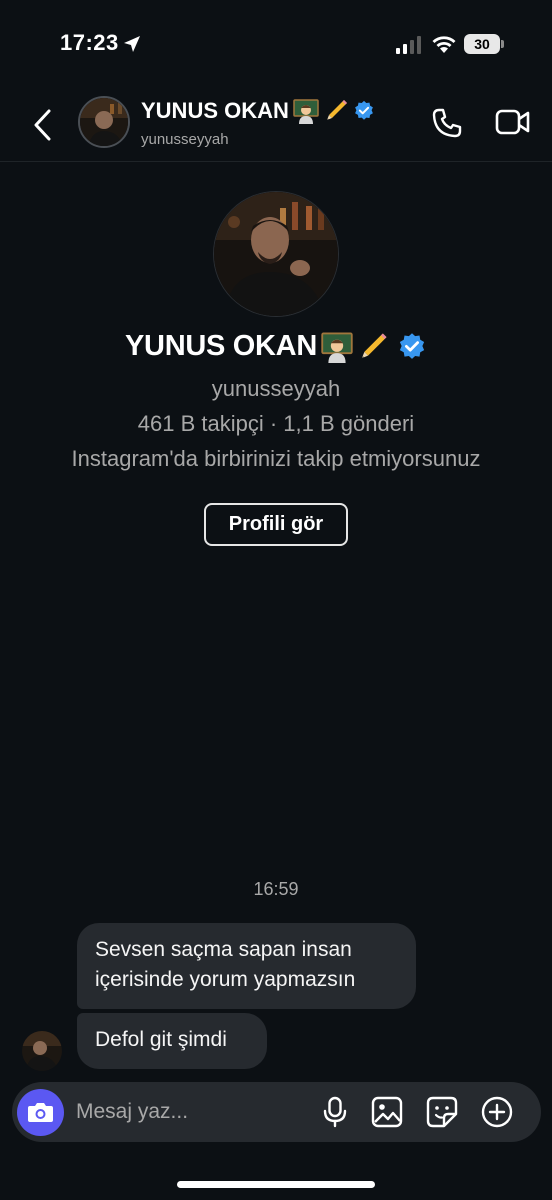 The image size is (552, 1200). I want to click on chat-header: YUNUS OKAN yunusseyyah, so click(276, 126).